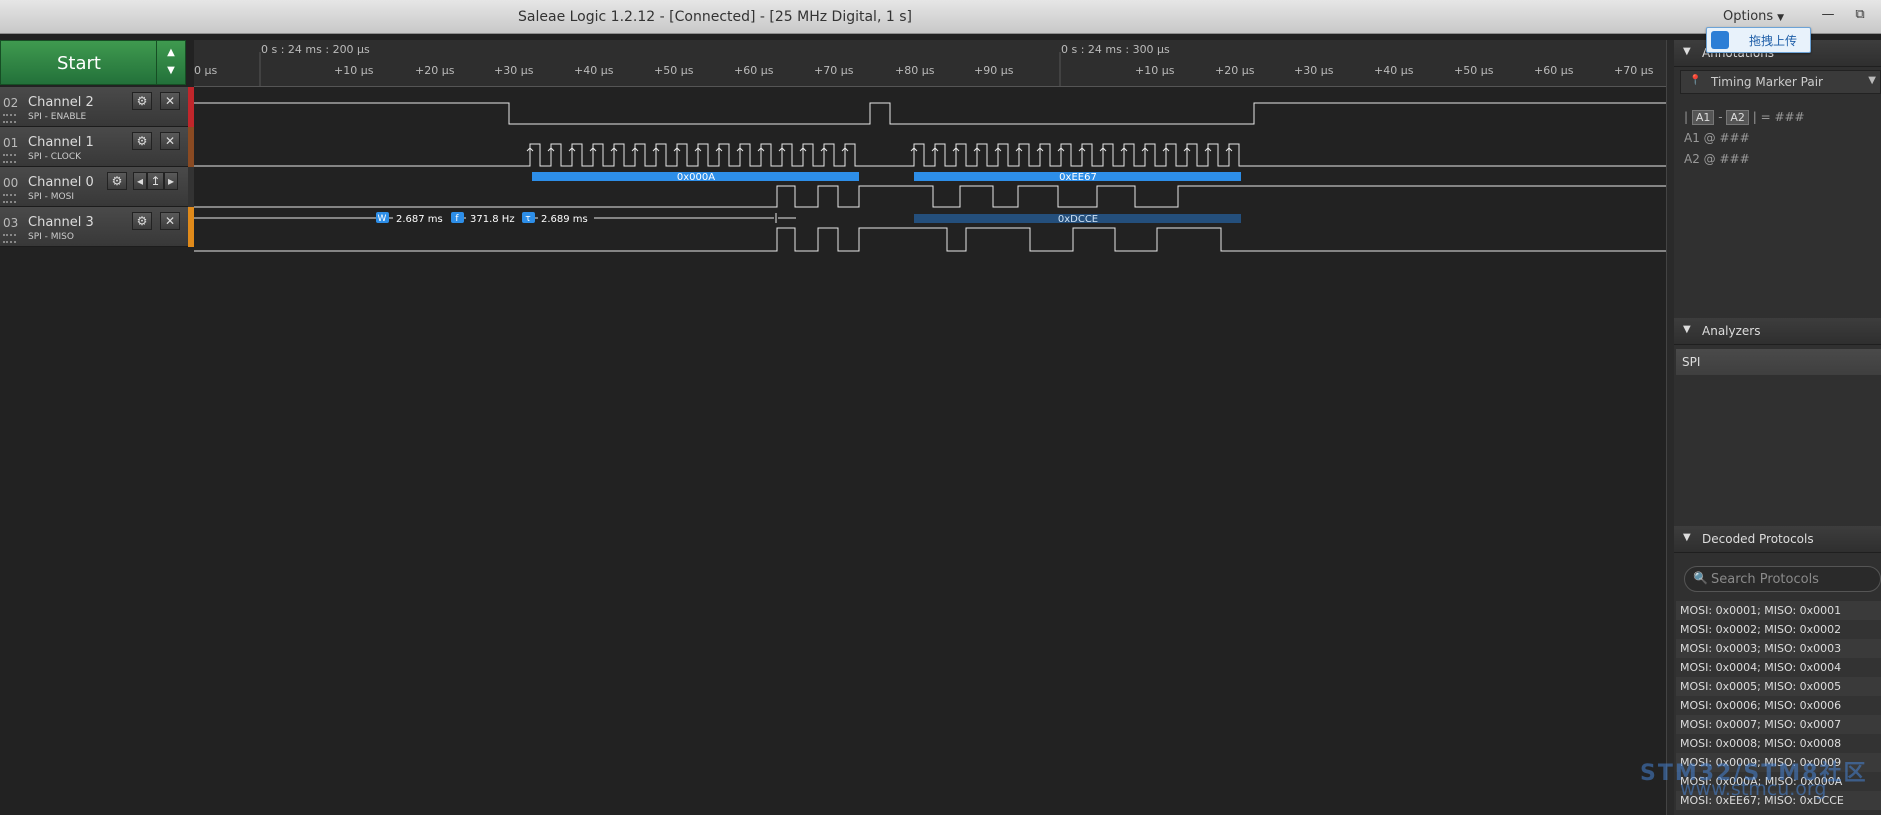  I want to click on tick-label: 0 µs, so click(206, 70).